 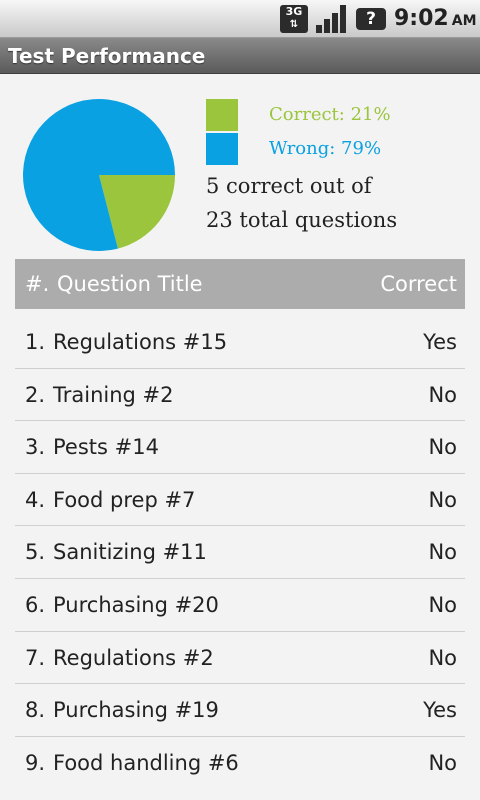 What do you see at coordinates (124, 499) in the screenshot?
I see `row-question-title: Food prep #7` at bounding box center [124, 499].